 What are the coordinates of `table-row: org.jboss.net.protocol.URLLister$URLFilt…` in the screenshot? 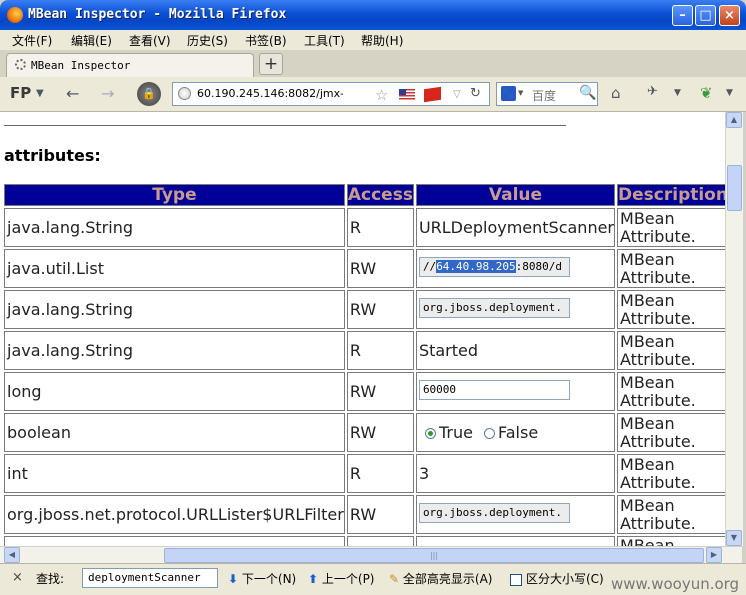 It's located at (364, 514).